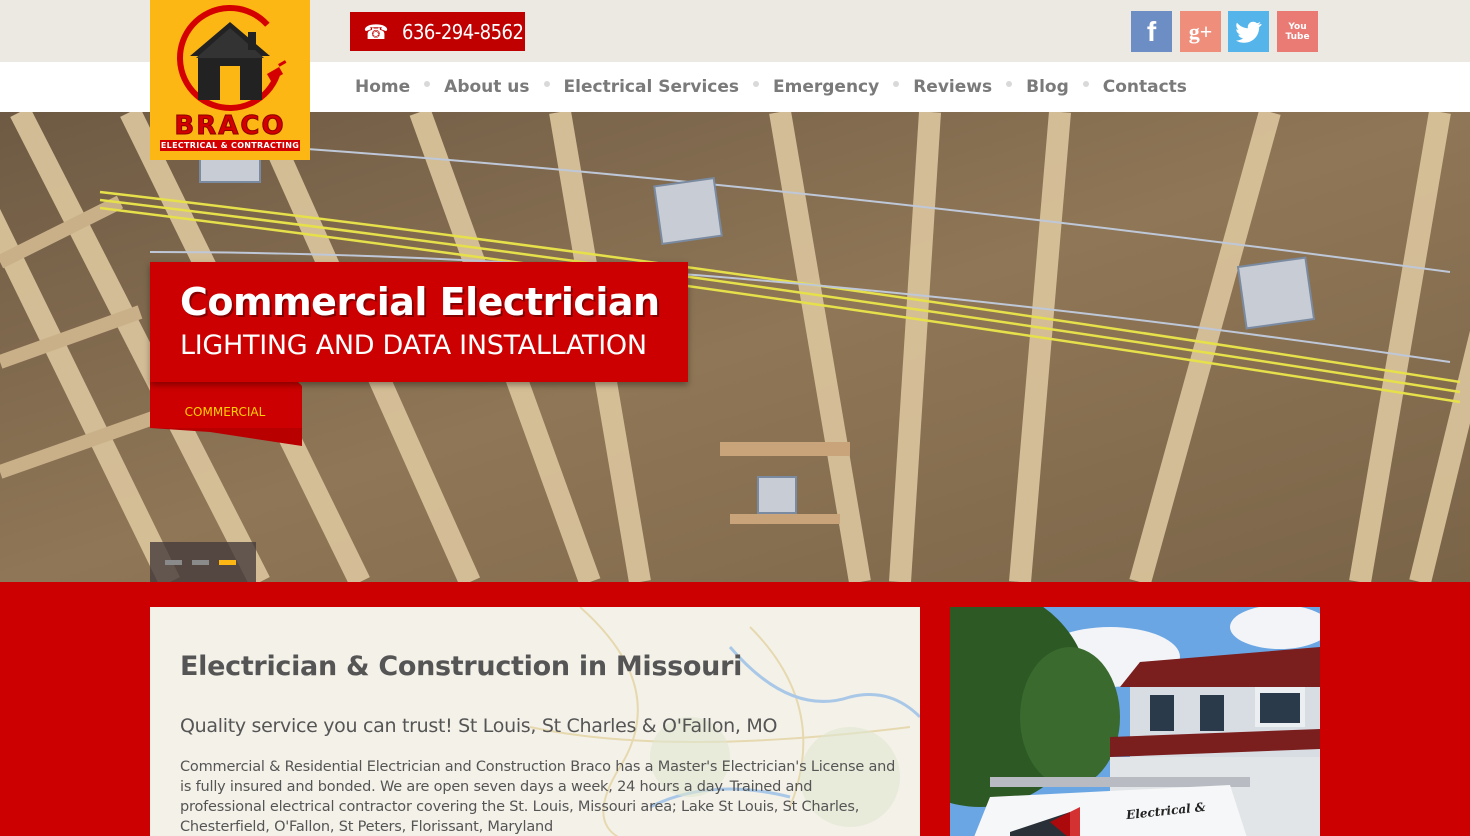  I want to click on nav-contacts: Contacts, so click(1145, 87).